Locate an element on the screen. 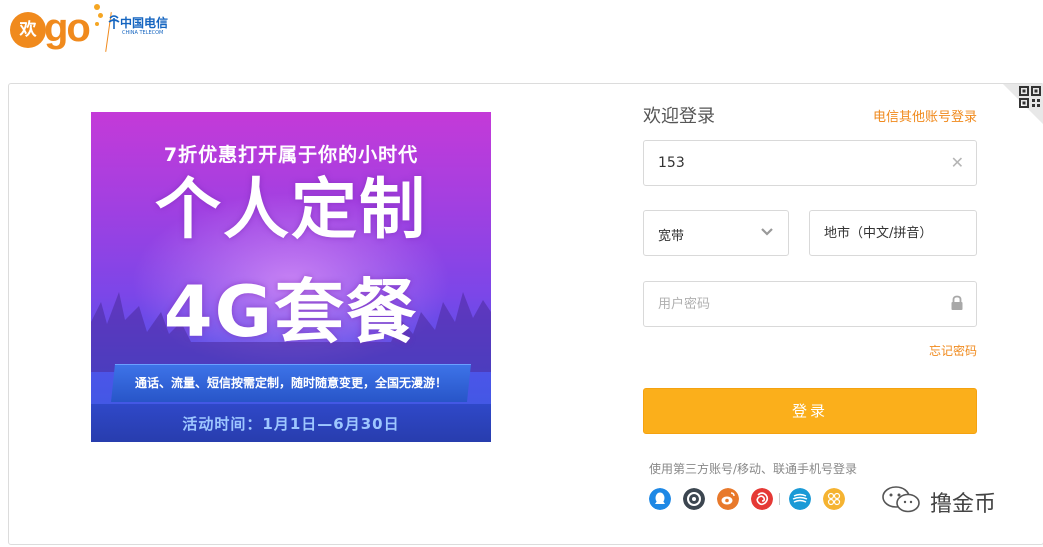  china-telecom-logo: 中国电信 CHINA TELECOM is located at coordinates (138, 27).